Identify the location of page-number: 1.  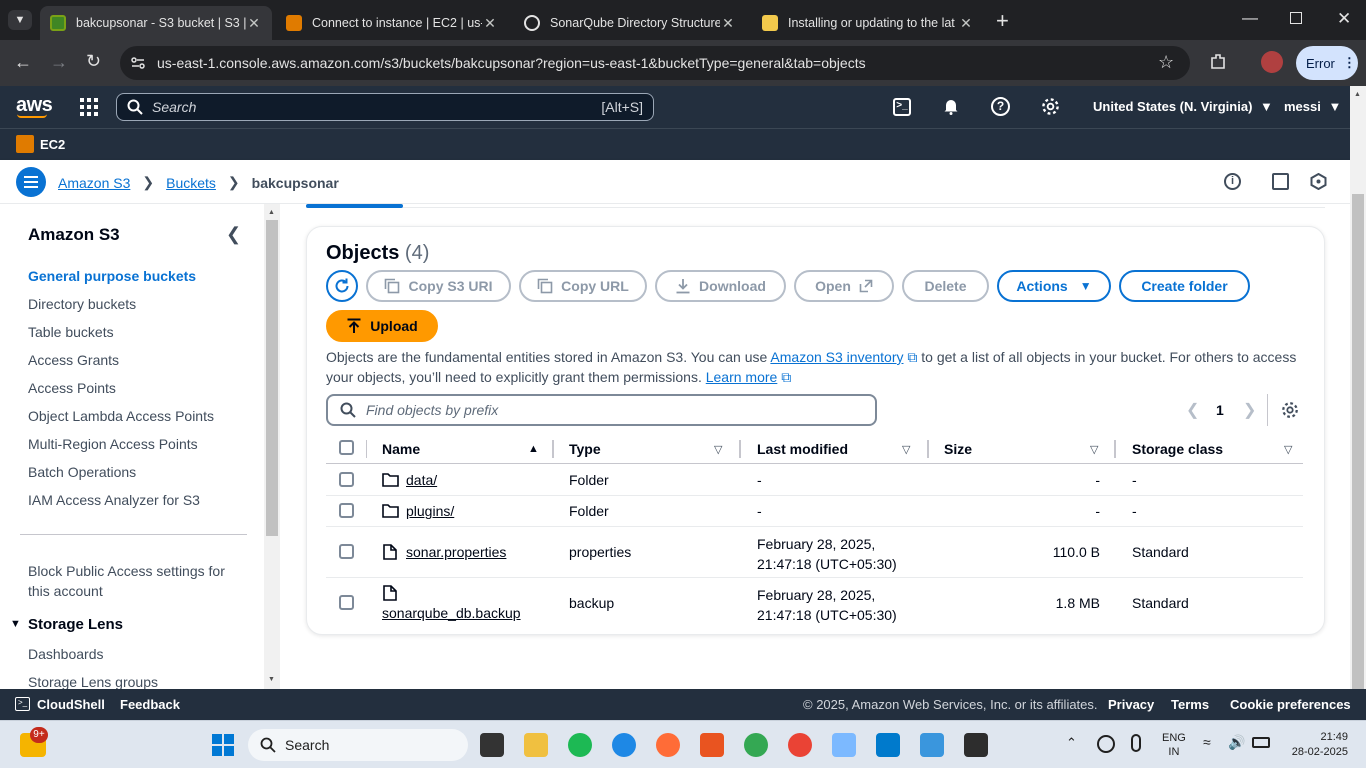
(1220, 410).